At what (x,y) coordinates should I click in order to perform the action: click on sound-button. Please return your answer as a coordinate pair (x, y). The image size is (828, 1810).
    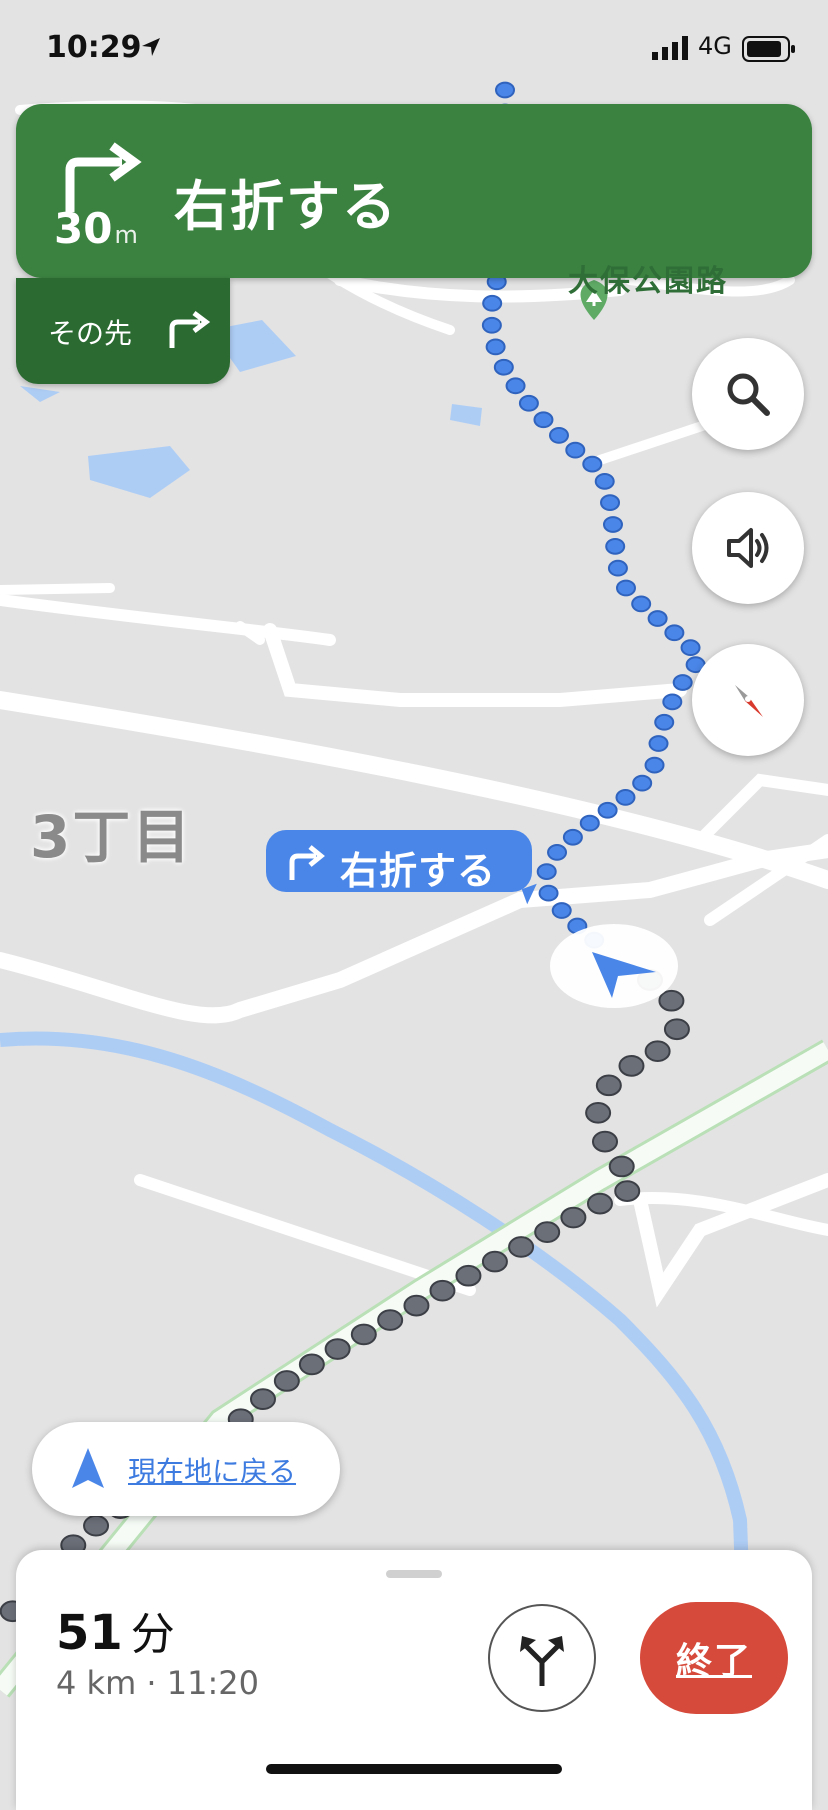
    Looking at the image, I should click on (748, 548).